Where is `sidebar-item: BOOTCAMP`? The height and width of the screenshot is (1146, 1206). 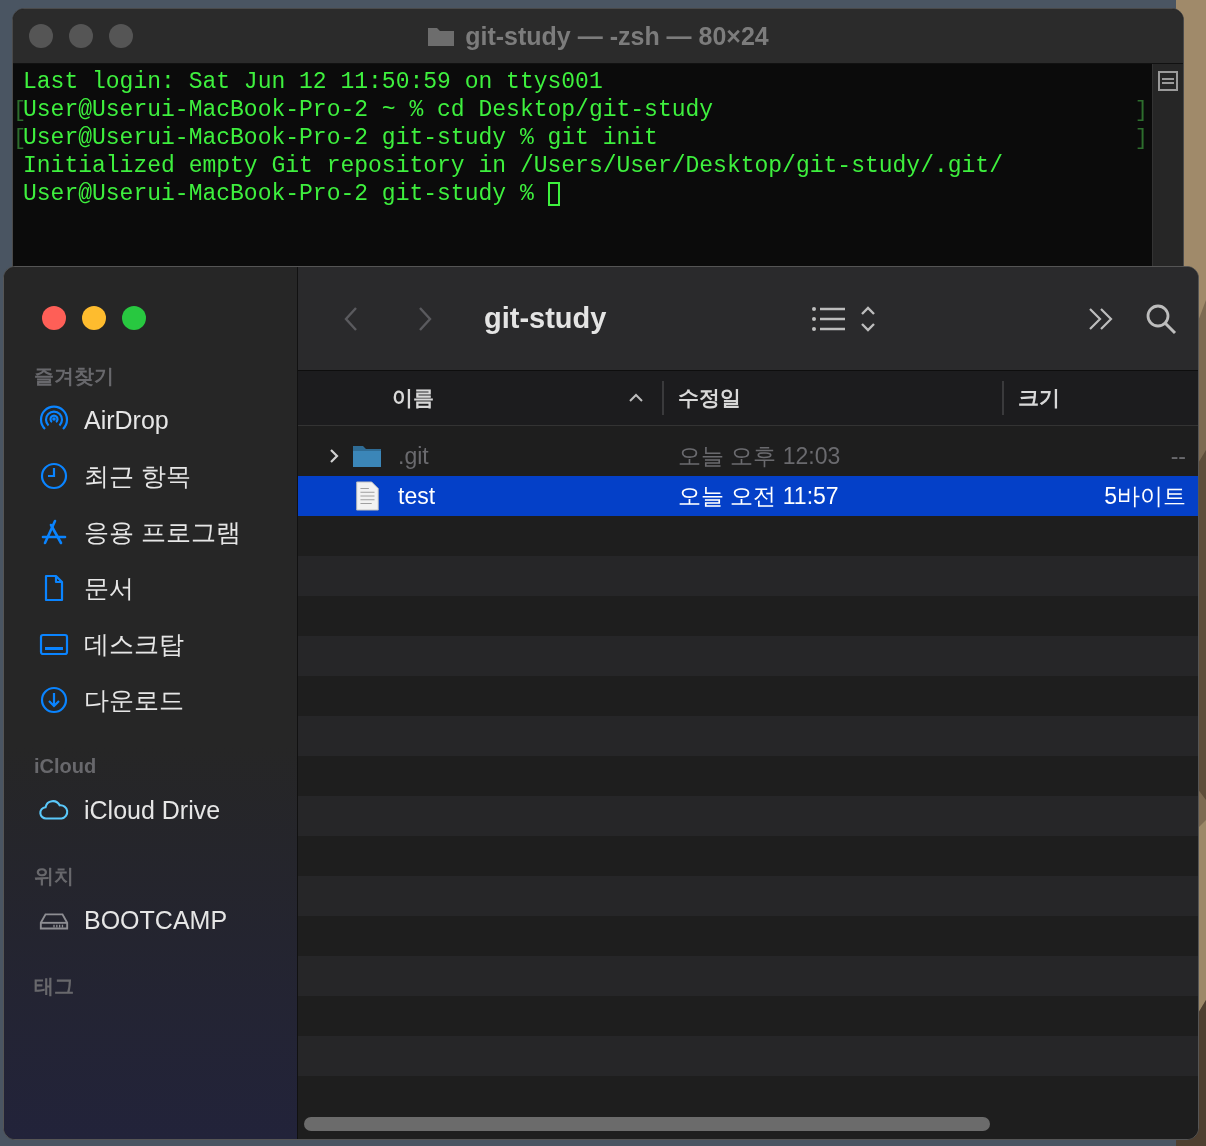 sidebar-item: BOOTCAMP is located at coordinates (150, 920).